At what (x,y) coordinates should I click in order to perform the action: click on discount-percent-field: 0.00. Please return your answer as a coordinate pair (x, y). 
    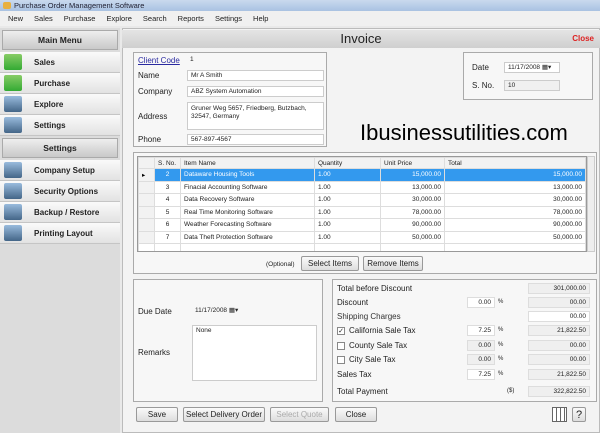
    Looking at the image, I should click on (481, 302).